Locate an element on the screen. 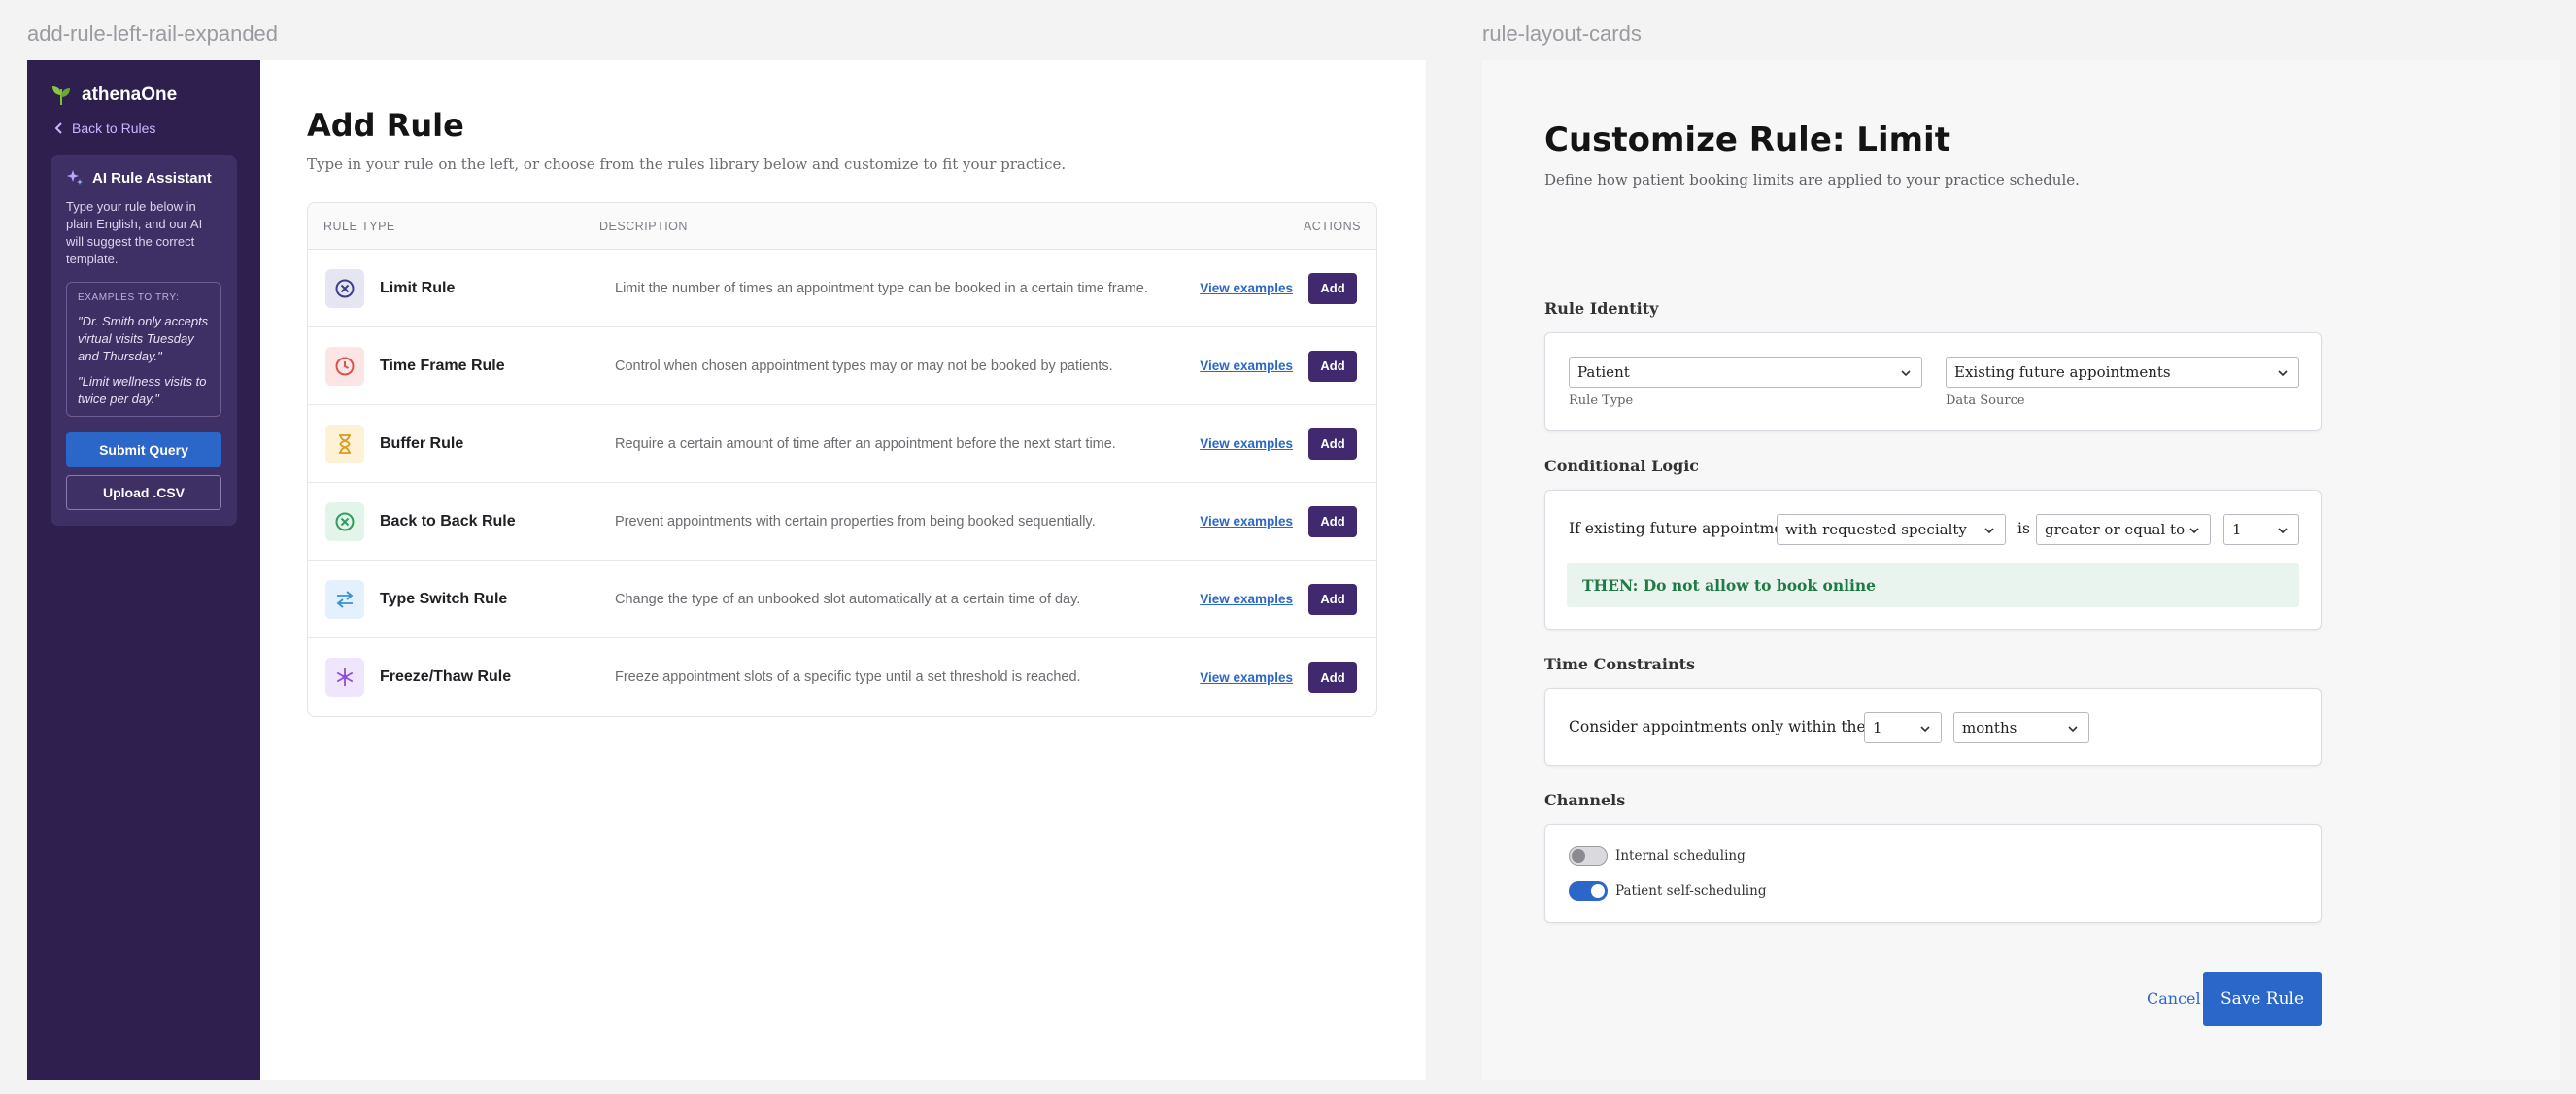  rule-type-select: Patient is located at coordinates (1745, 372).